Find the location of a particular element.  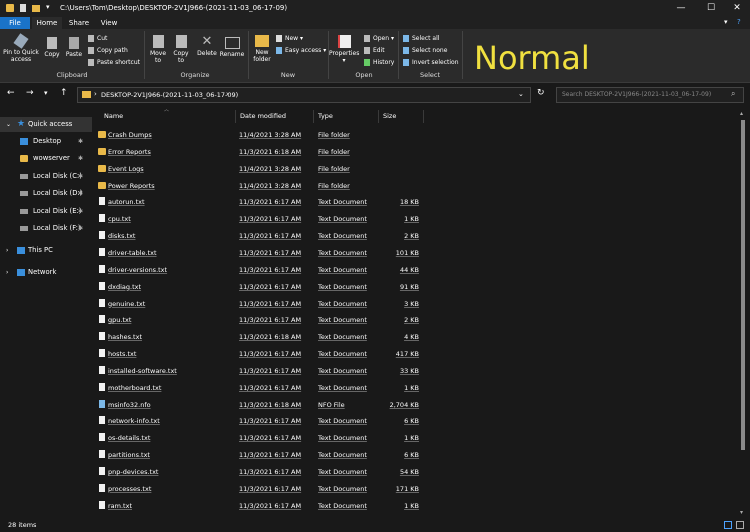

easy-access-button: Easy access ▾ is located at coordinates (301, 50).